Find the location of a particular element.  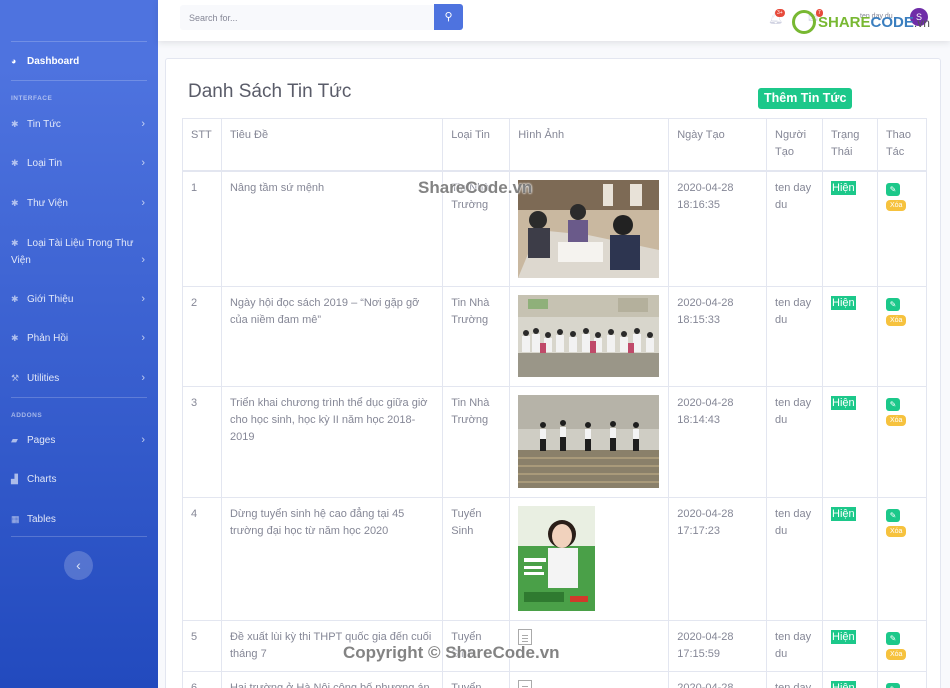

news-thumbnail is located at coordinates (557, 558).